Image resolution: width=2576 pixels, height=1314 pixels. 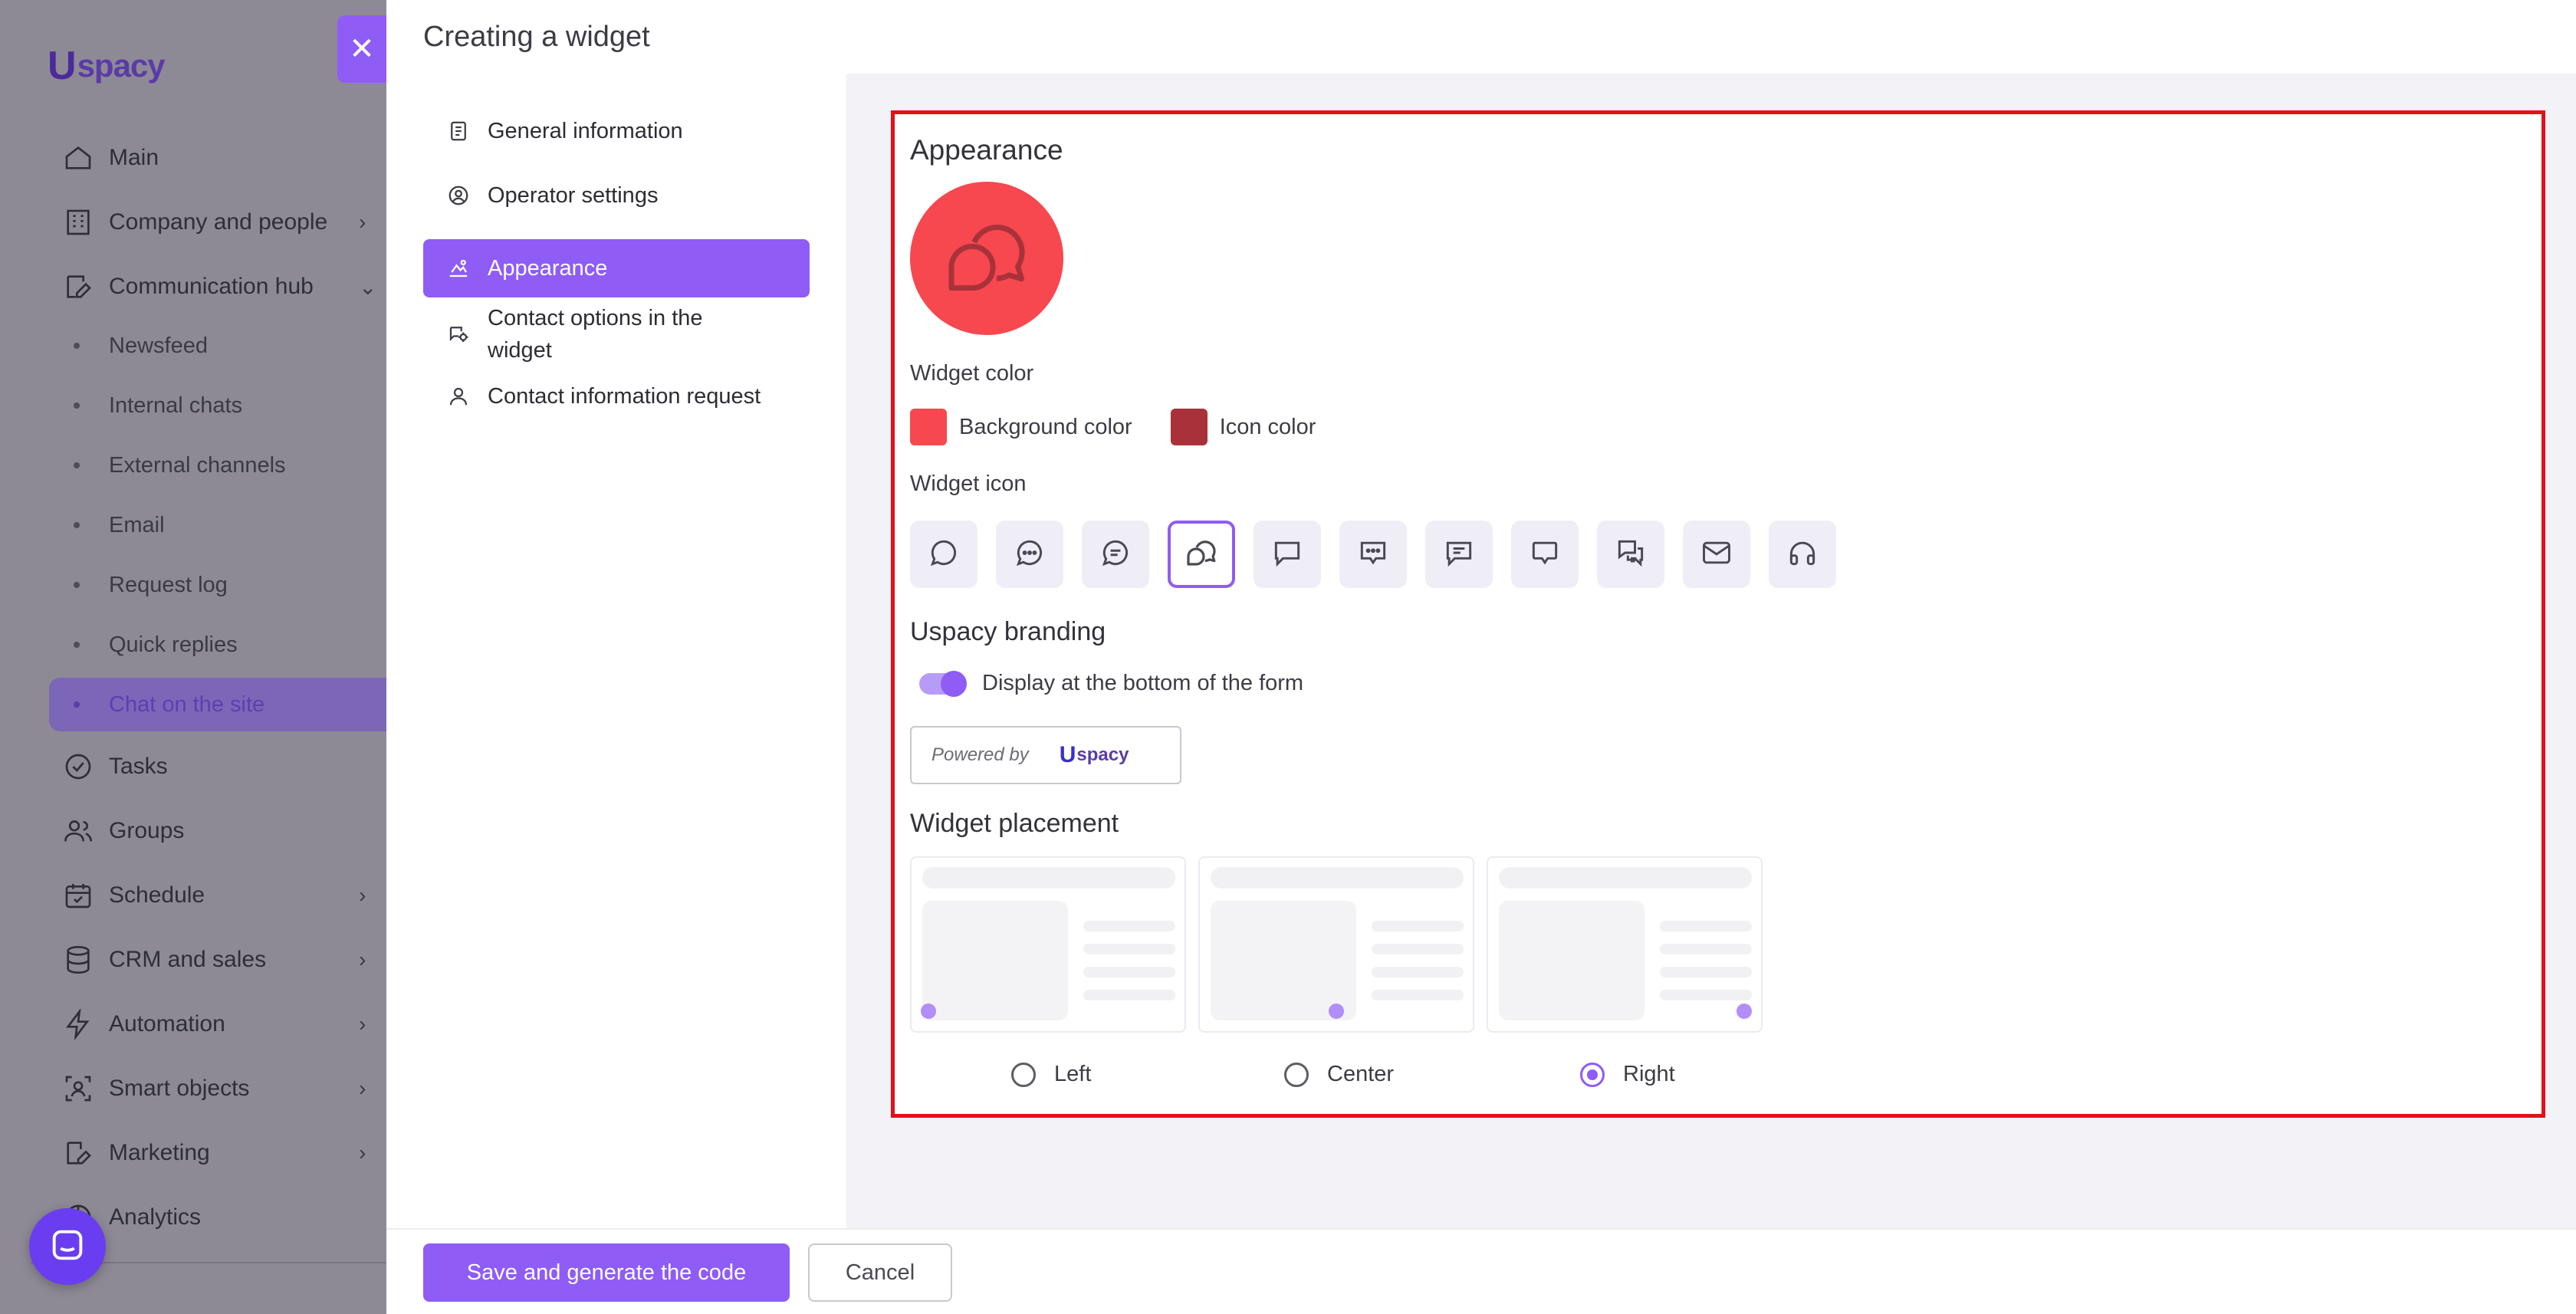 I want to click on icon-option-chat-multi, so click(x=1630, y=554).